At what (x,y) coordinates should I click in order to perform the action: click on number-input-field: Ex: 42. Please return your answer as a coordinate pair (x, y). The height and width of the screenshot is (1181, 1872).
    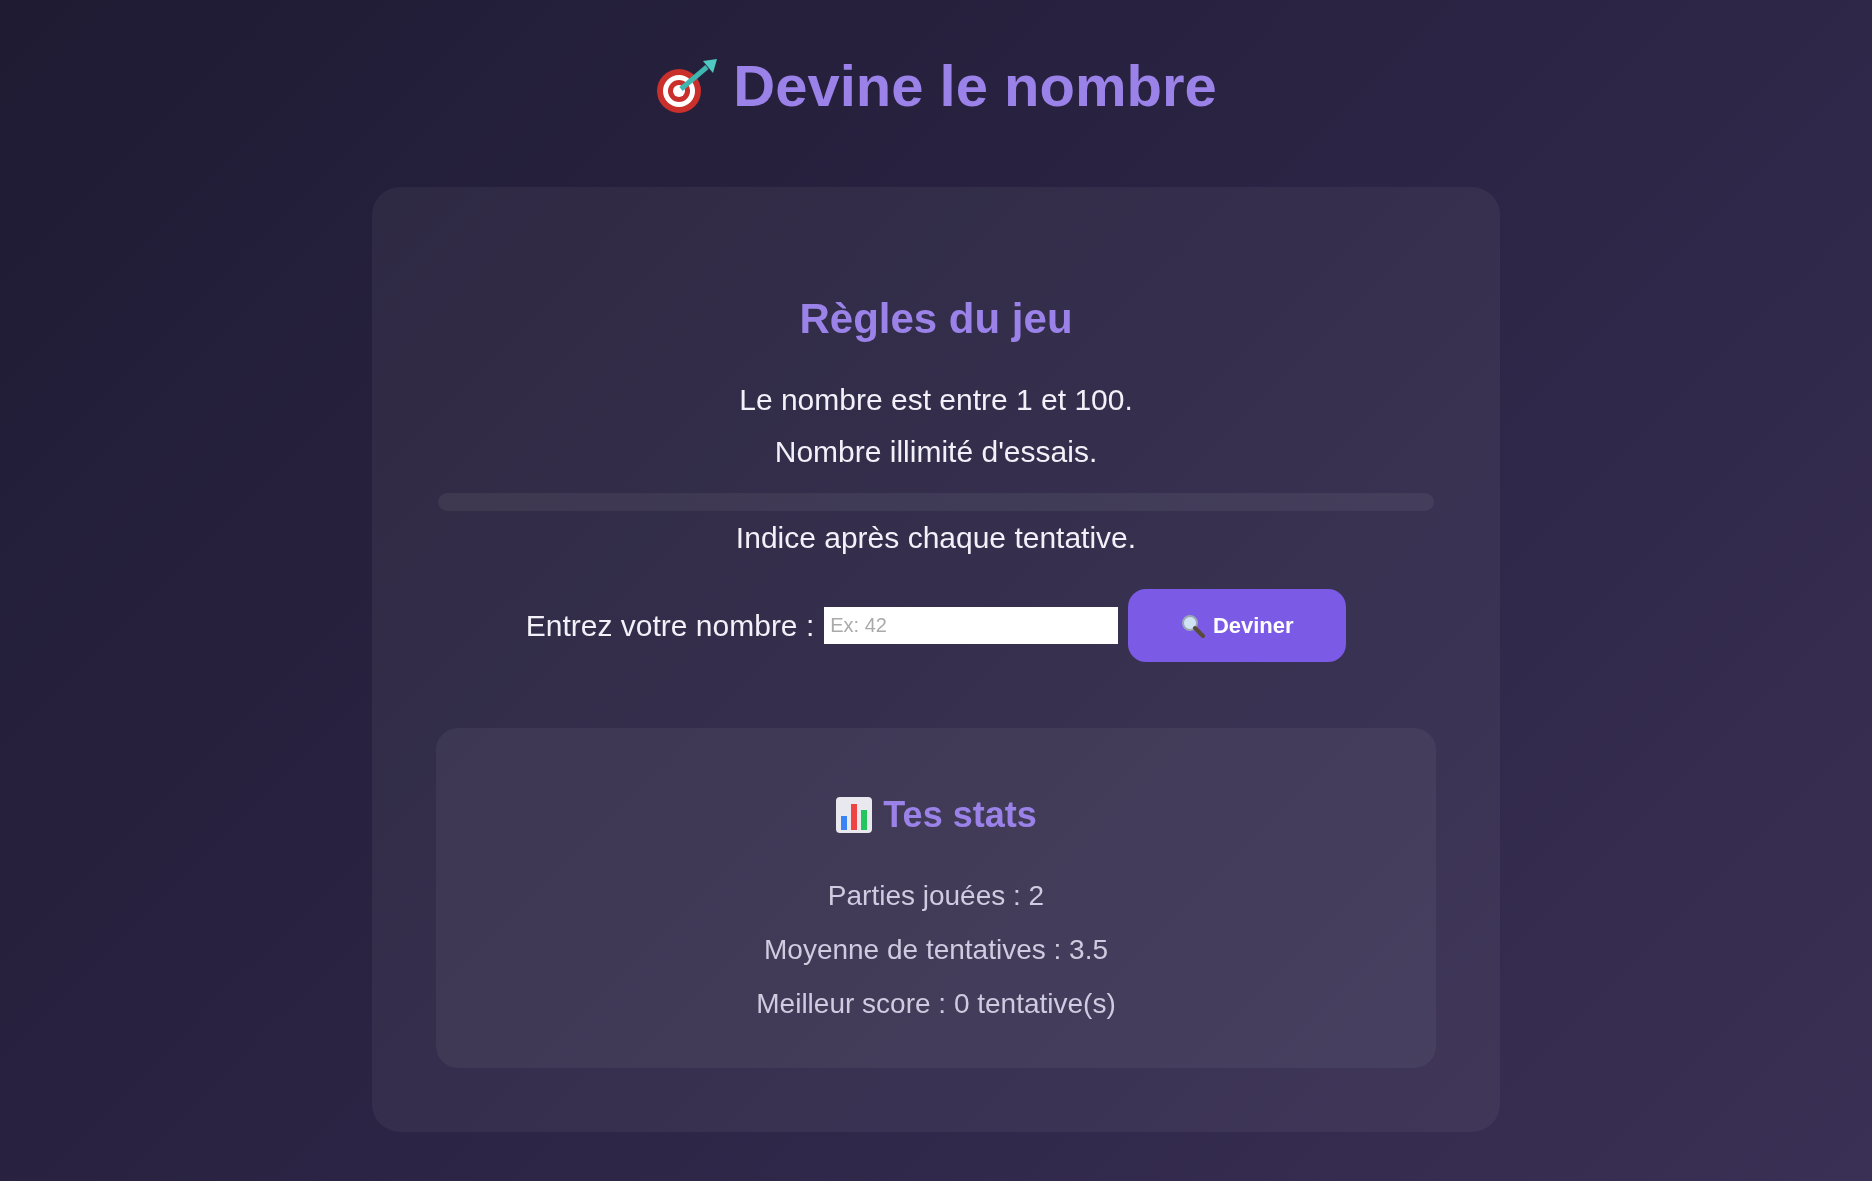
    Looking at the image, I should click on (971, 625).